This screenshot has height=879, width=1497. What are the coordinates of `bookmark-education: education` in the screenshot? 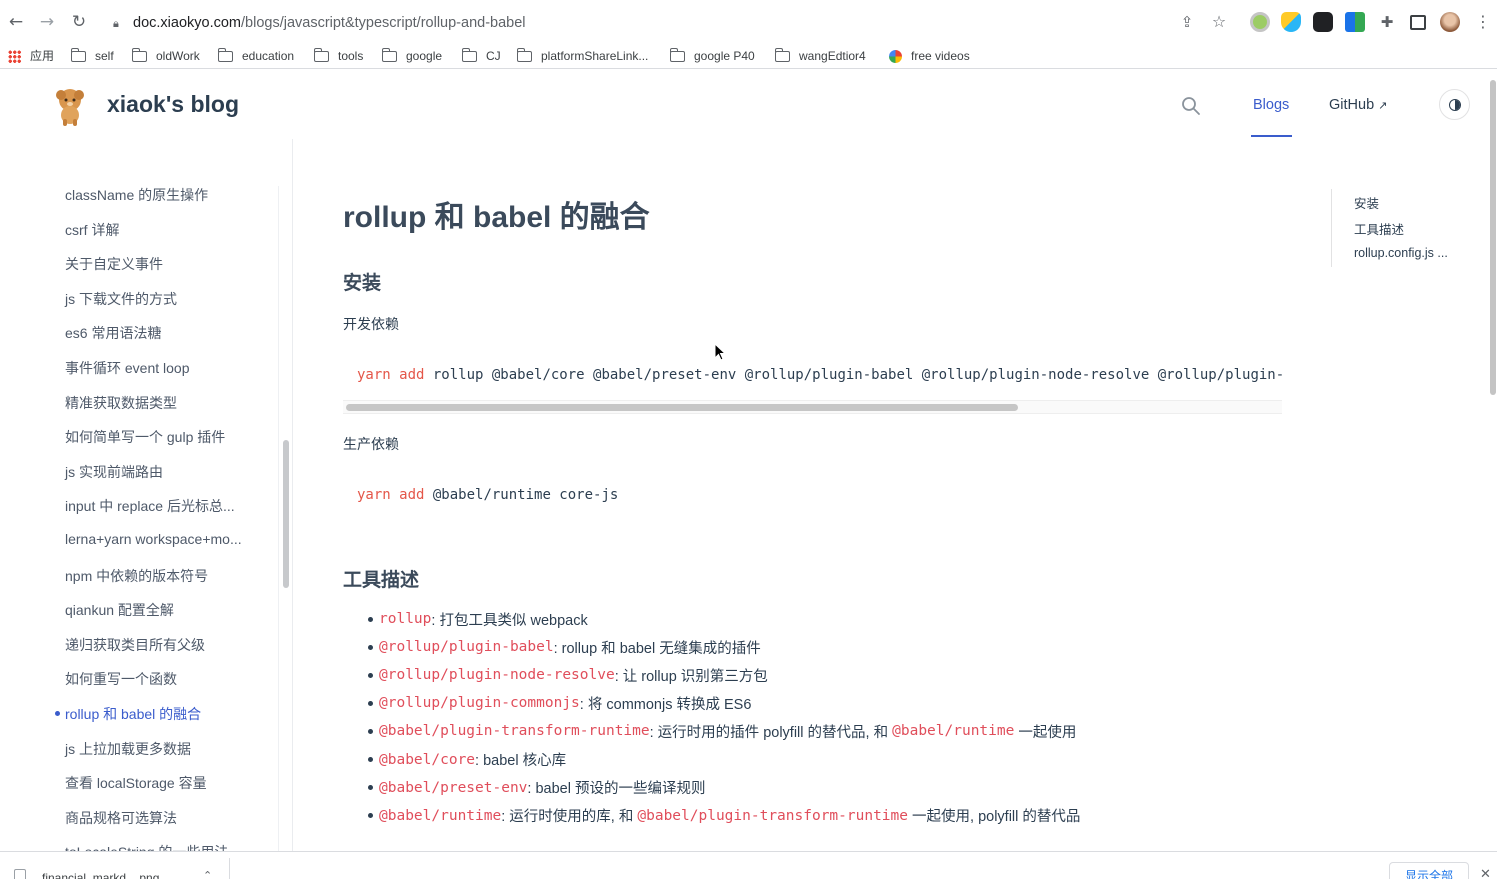 It's located at (256, 56).